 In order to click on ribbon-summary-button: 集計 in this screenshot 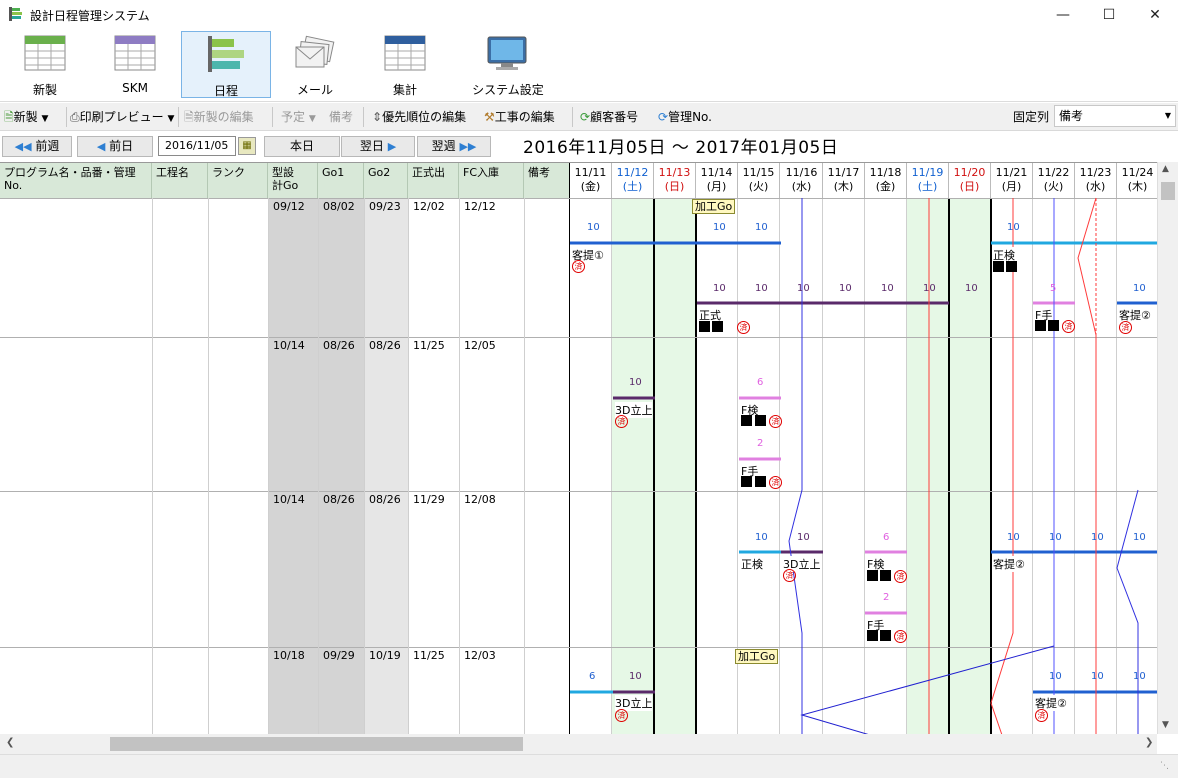, I will do `click(405, 65)`.